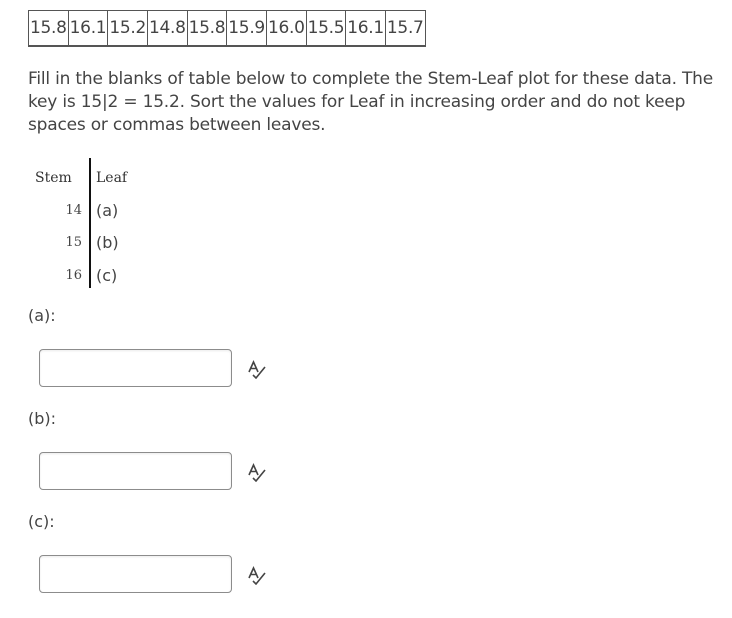  I want to click on data-value-cell: 14.8, so click(167, 28).